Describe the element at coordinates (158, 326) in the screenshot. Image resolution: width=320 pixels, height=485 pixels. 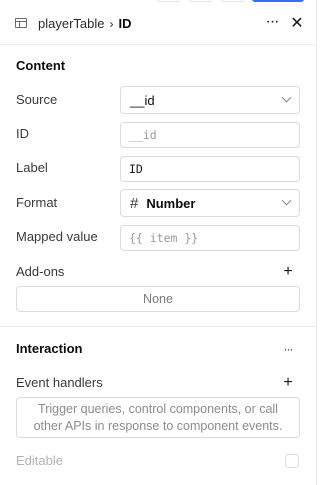
I see `section-divider` at that location.